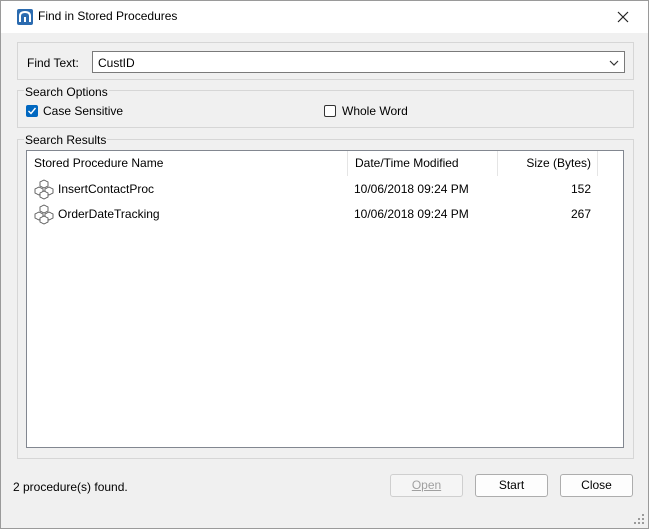  What do you see at coordinates (330, 111) in the screenshot?
I see `whole-word-checkbox` at bounding box center [330, 111].